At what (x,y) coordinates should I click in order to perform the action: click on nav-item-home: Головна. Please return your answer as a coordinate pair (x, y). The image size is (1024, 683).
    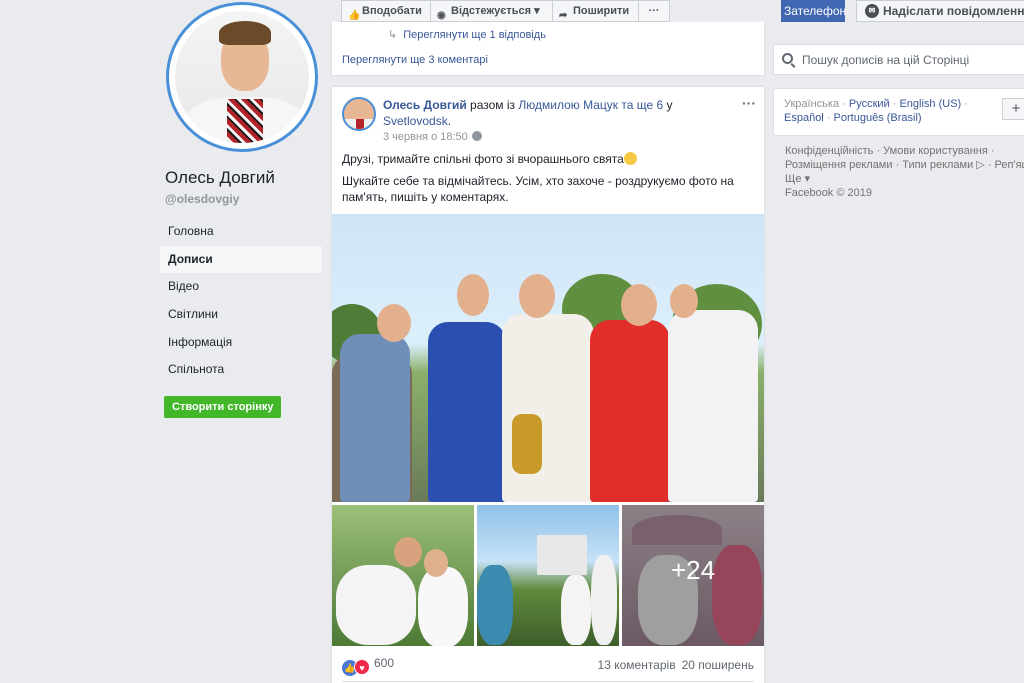
    Looking at the image, I should click on (241, 231).